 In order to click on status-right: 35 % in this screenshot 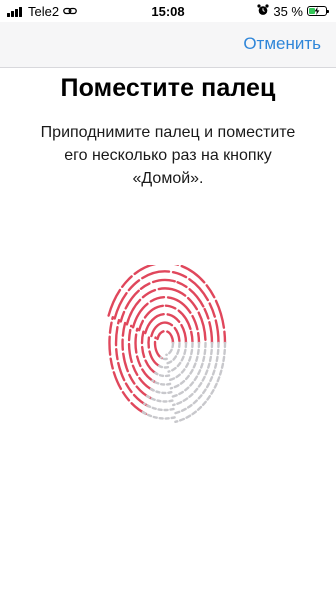, I will do `click(293, 11)`.